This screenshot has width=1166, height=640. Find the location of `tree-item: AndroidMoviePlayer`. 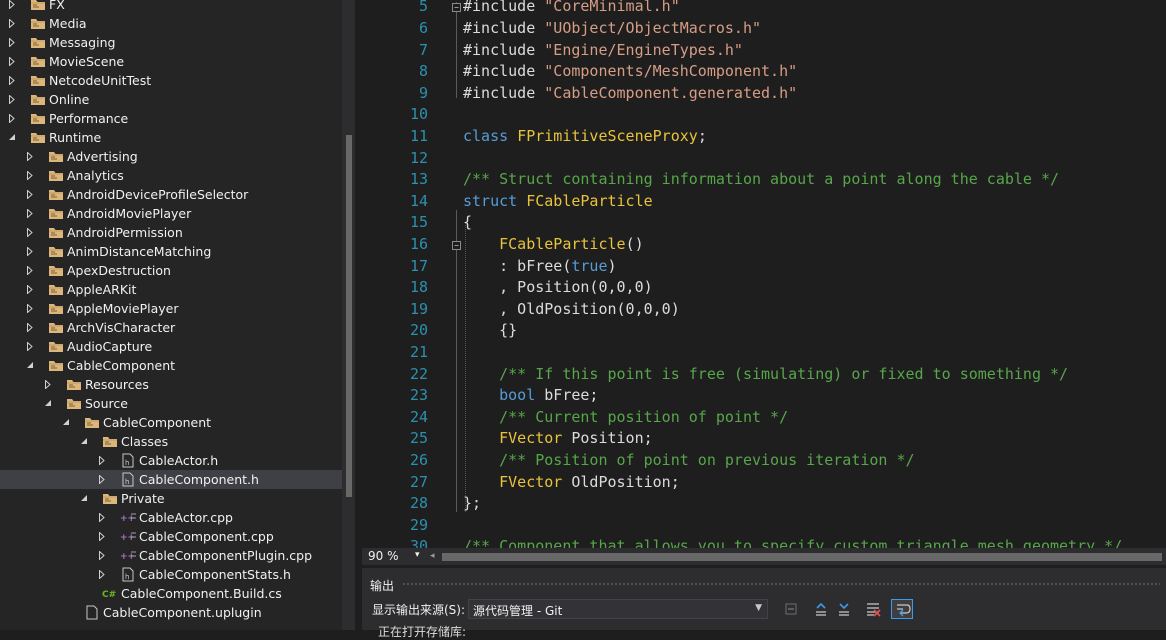

tree-item: AndroidMoviePlayer is located at coordinates (171, 213).